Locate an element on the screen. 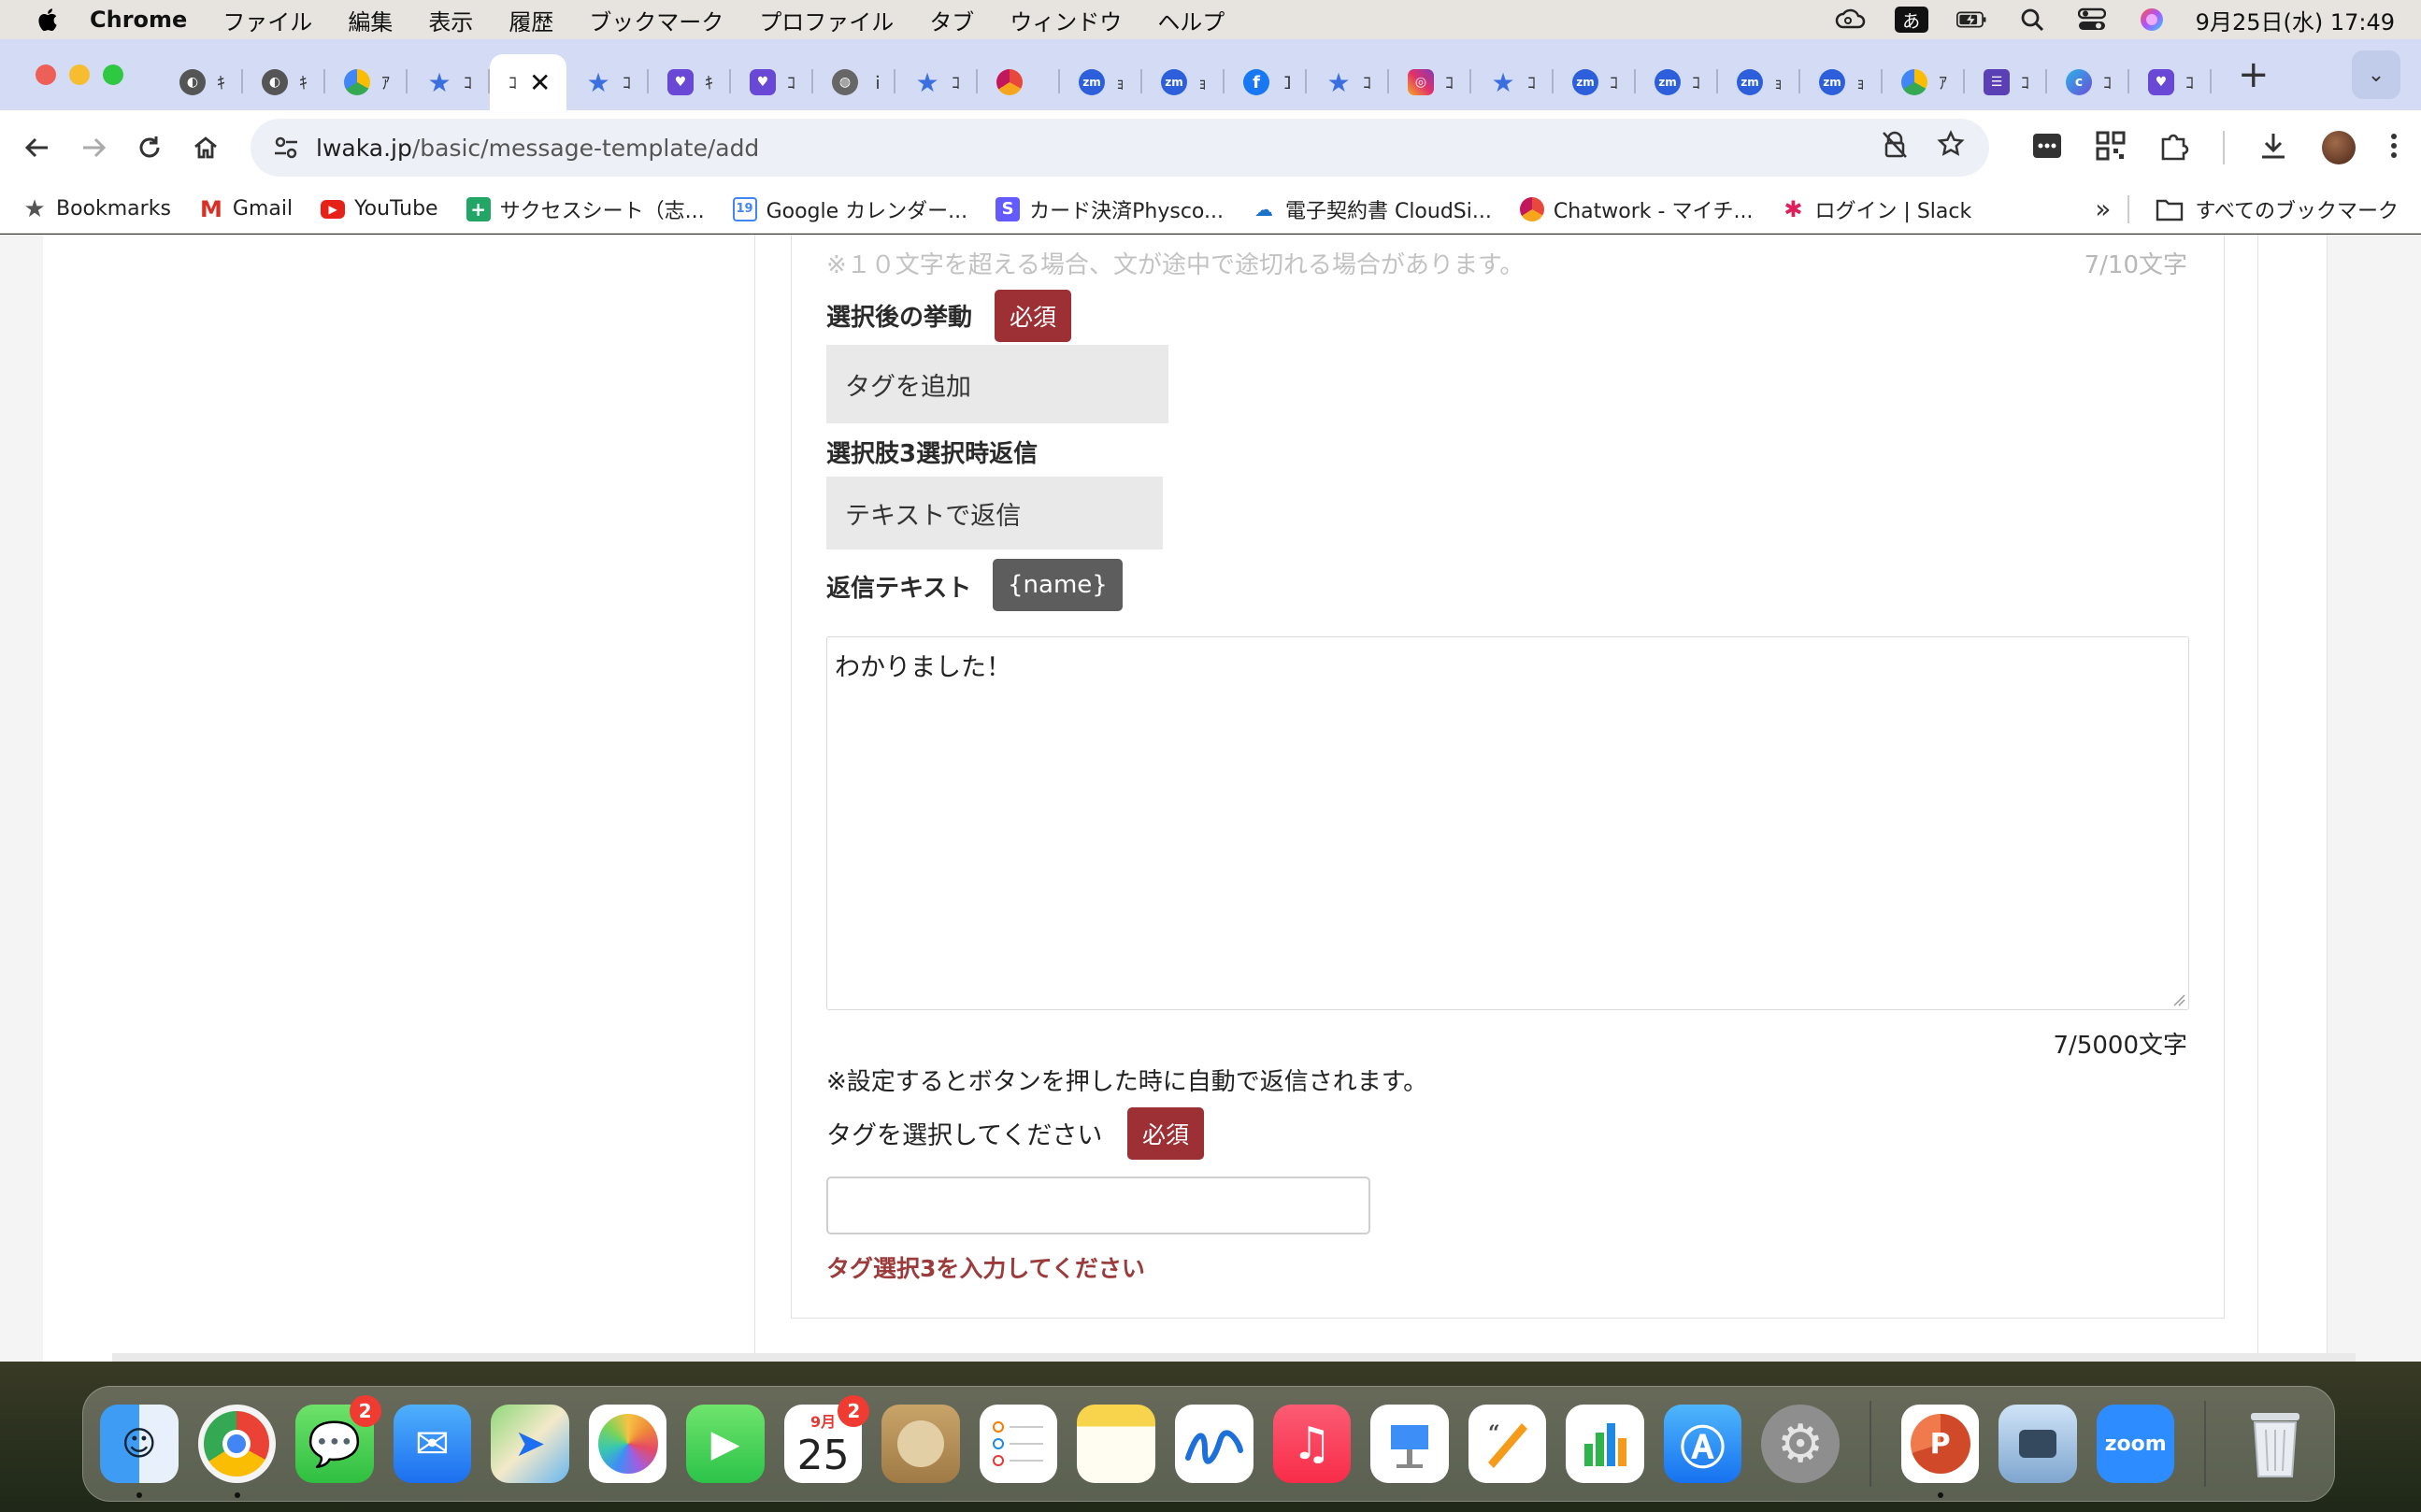 The height and width of the screenshot is (1512, 2421). browser-tab: ♥ ｷ is located at coordinates (690, 82).